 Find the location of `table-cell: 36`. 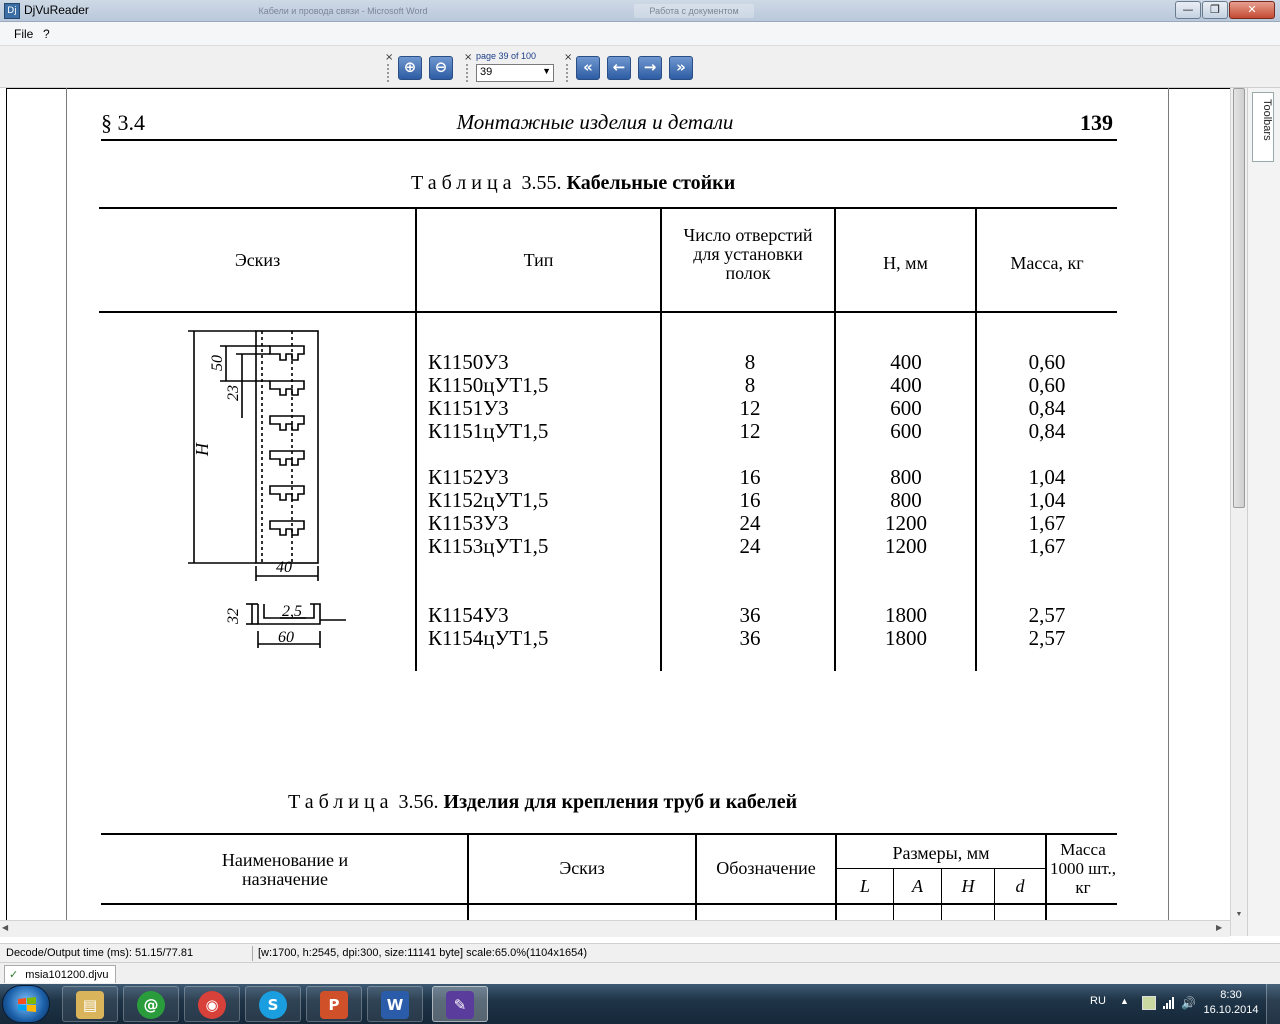

table-cell: 36 is located at coordinates (750, 638).